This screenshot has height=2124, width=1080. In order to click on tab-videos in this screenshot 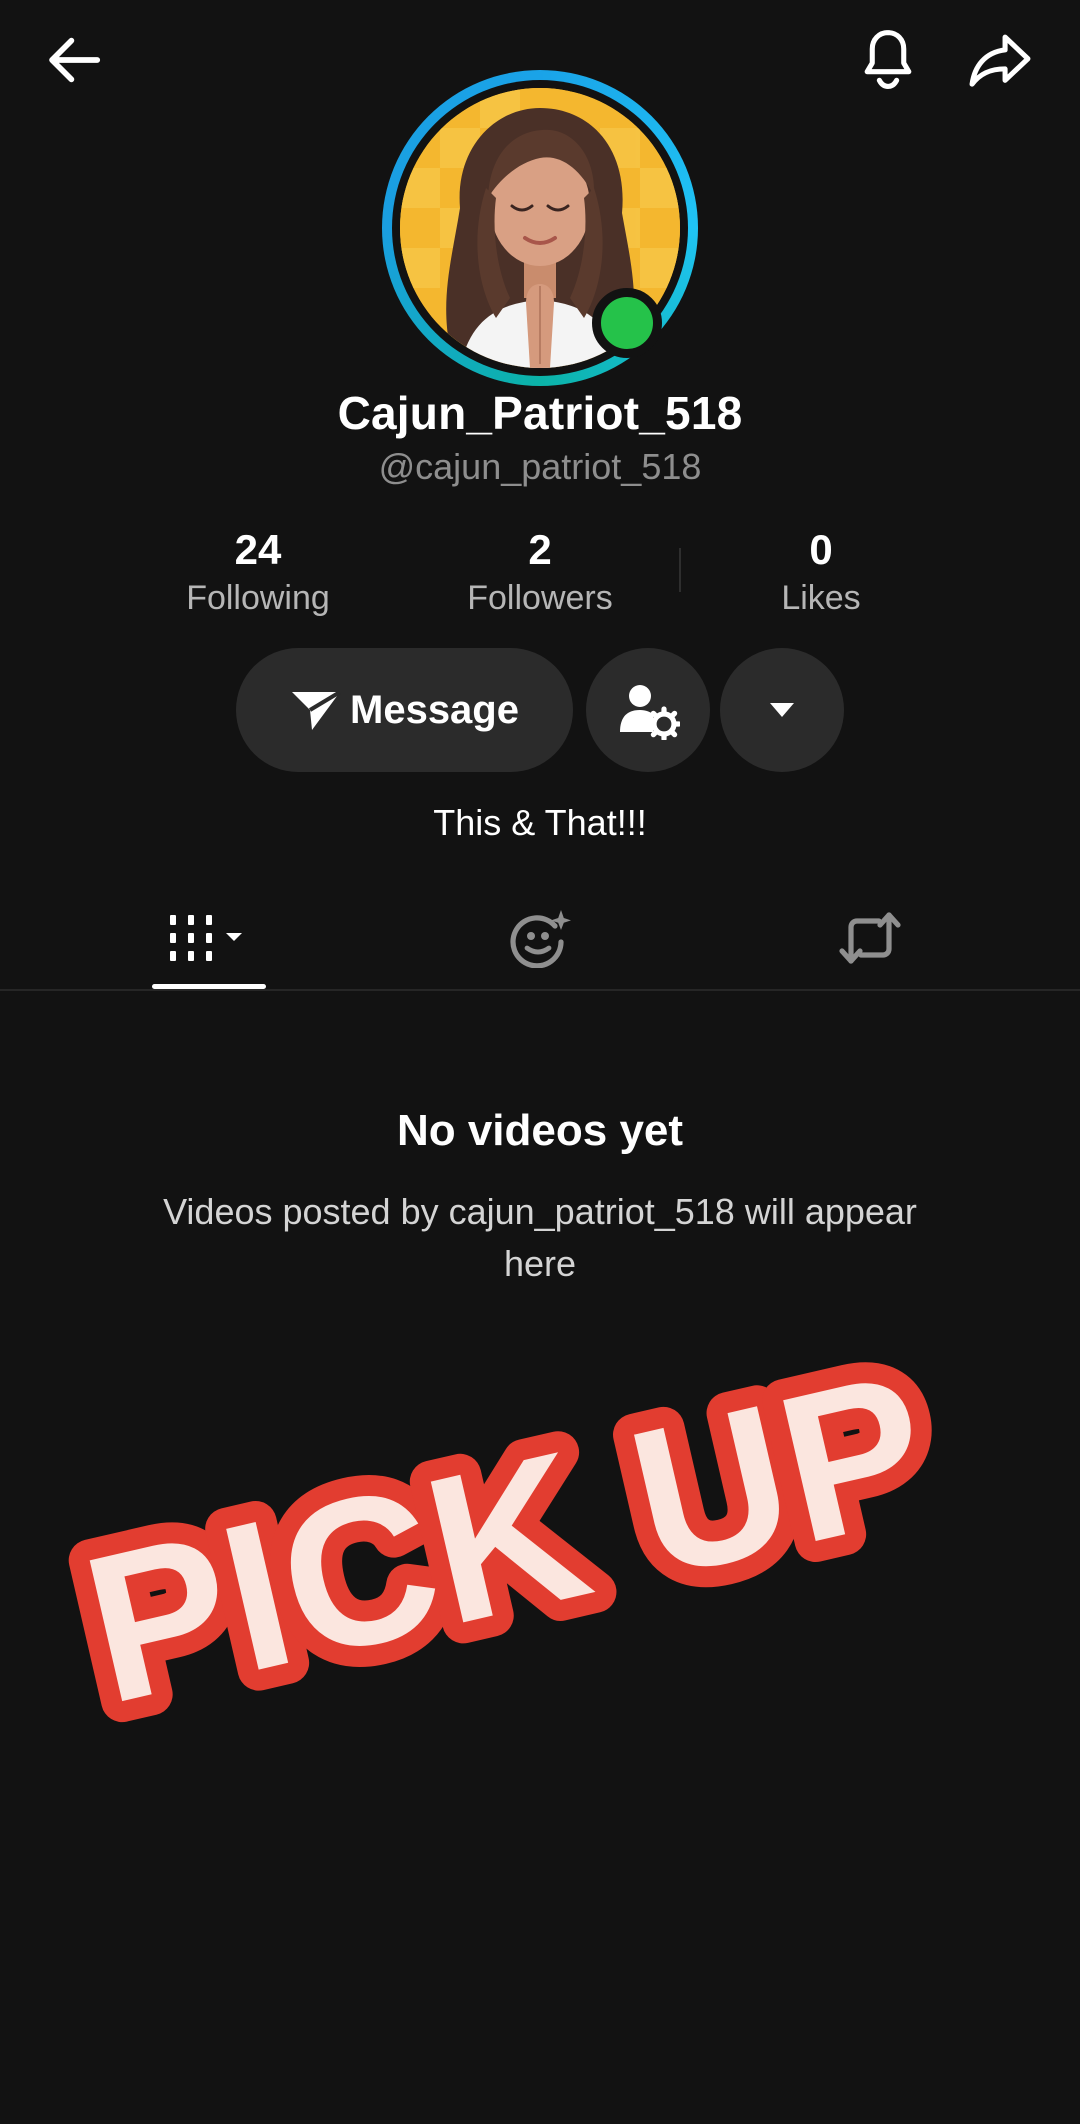, I will do `click(209, 938)`.